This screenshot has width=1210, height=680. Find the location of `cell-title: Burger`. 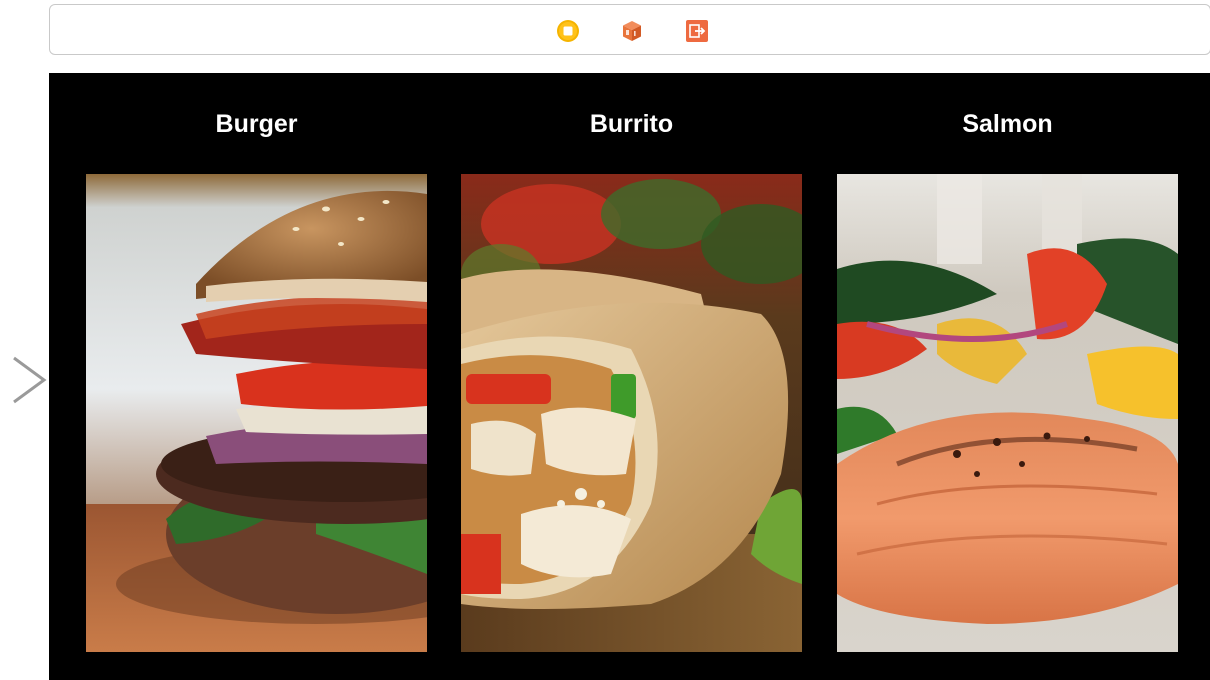

cell-title: Burger is located at coordinates (256, 124).